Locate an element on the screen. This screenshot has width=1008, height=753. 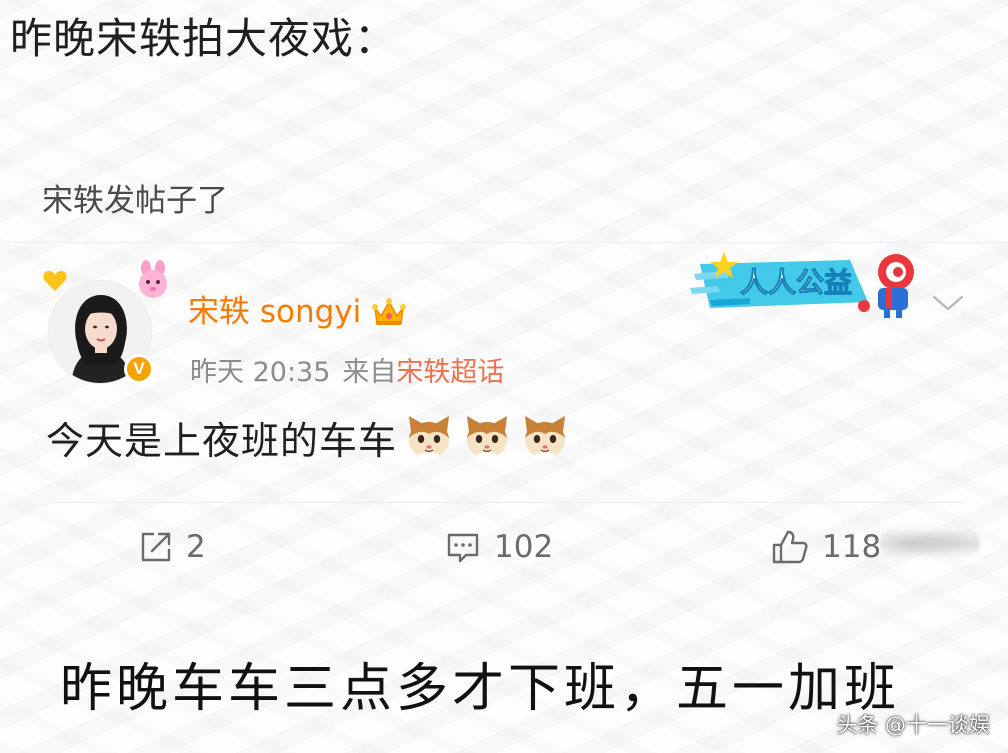
author-row: 宋轶 songyi is located at coordinates (298, 312).